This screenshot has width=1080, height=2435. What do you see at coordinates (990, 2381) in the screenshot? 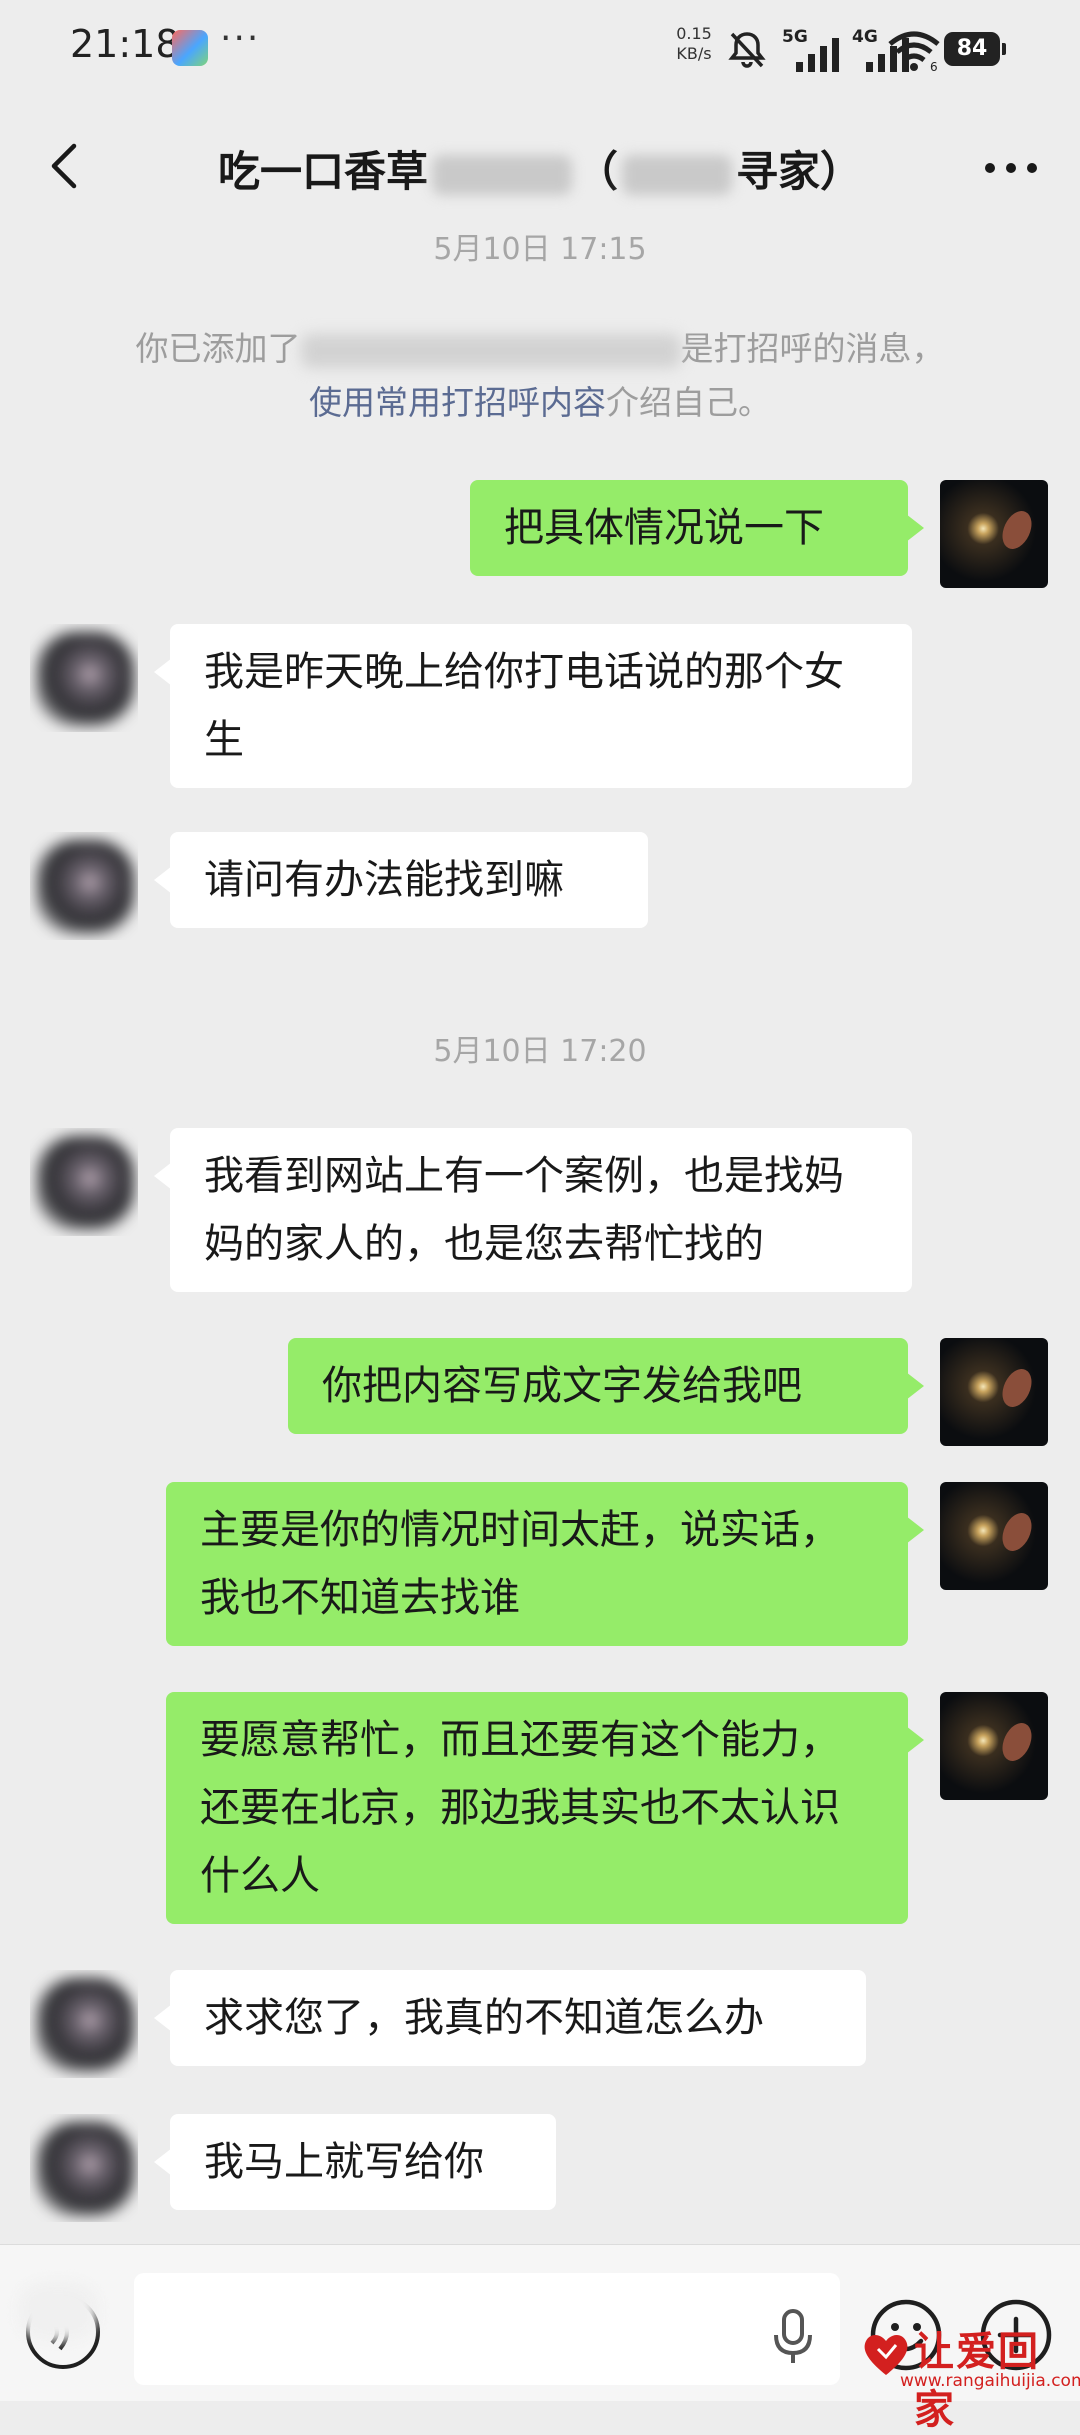
I see `watermark-url: www.rangaihuijia.com` at bounding box center [990, 2381].